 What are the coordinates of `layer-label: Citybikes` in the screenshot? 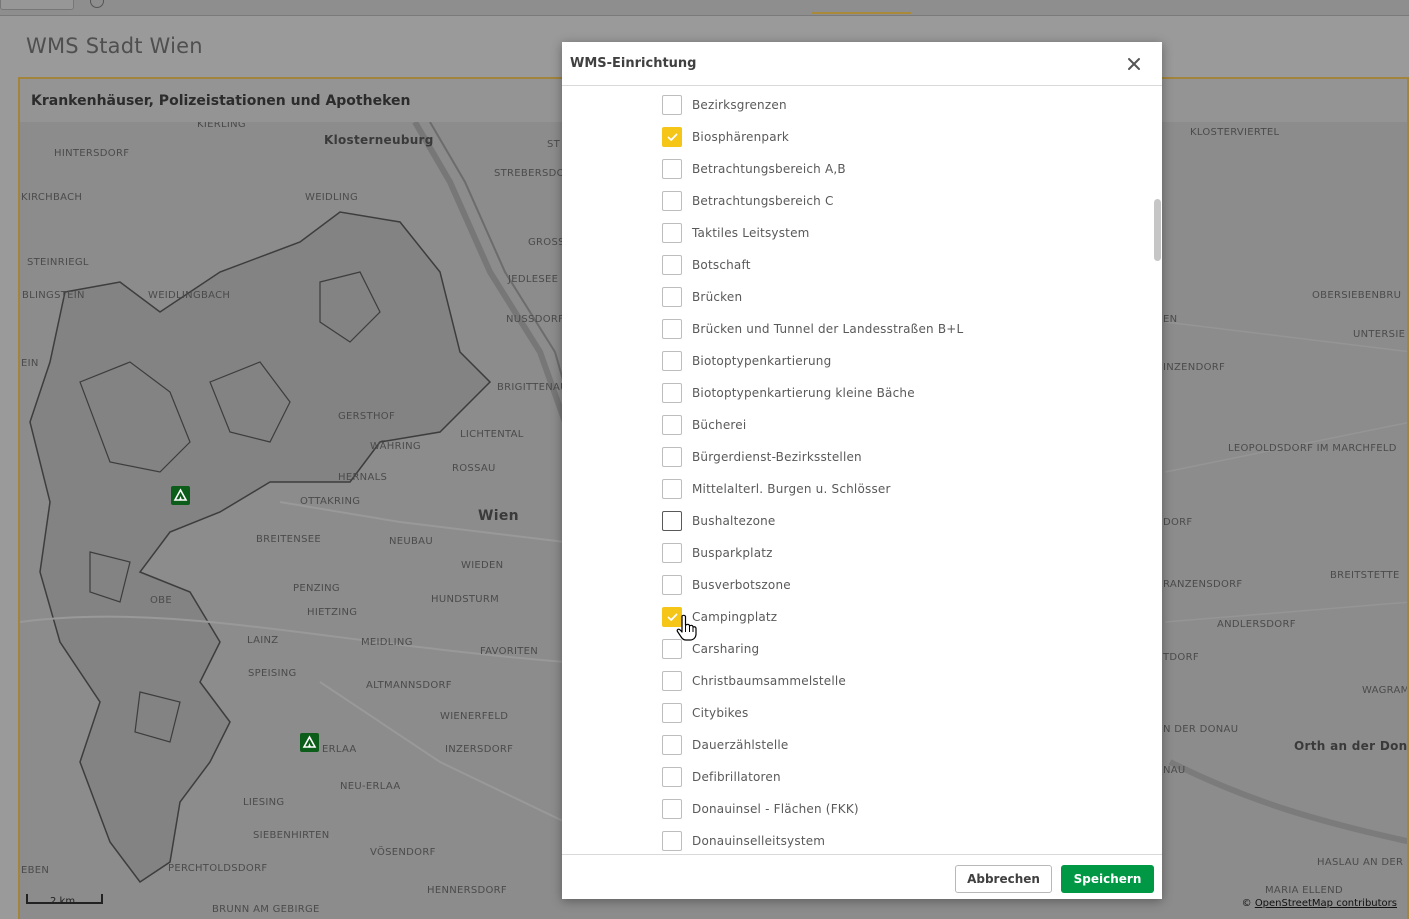 It's located at (720, 713).